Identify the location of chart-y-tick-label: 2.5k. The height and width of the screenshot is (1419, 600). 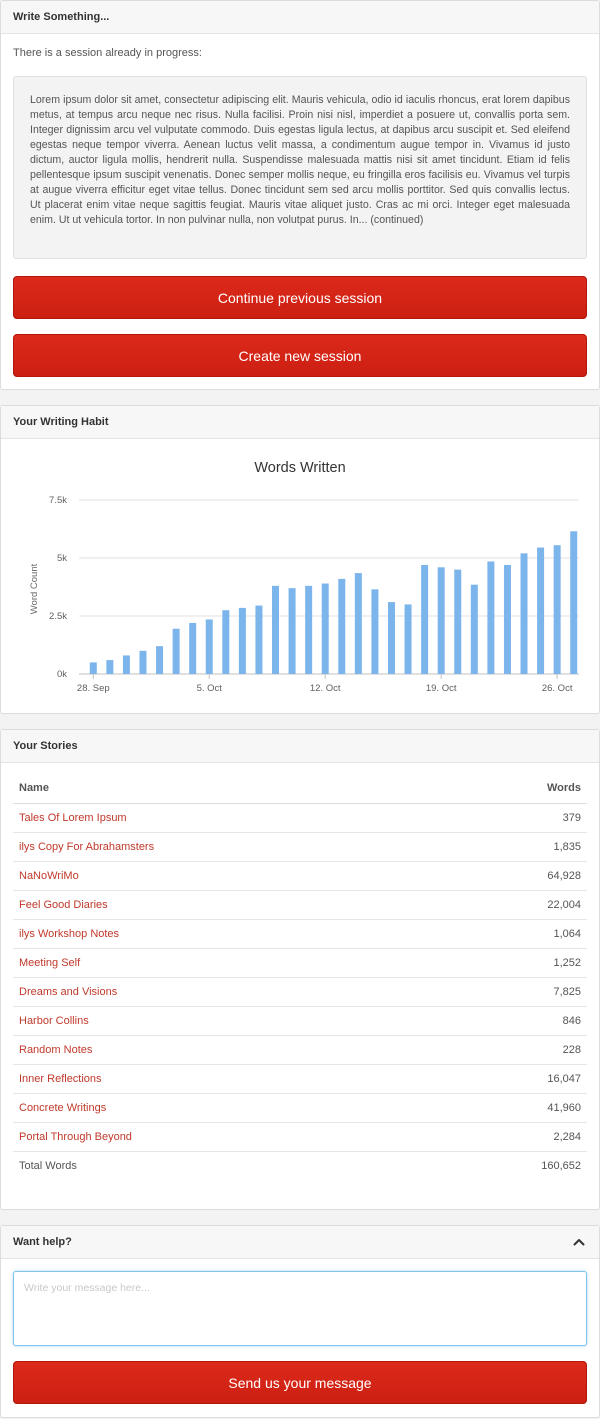
(58, 616).